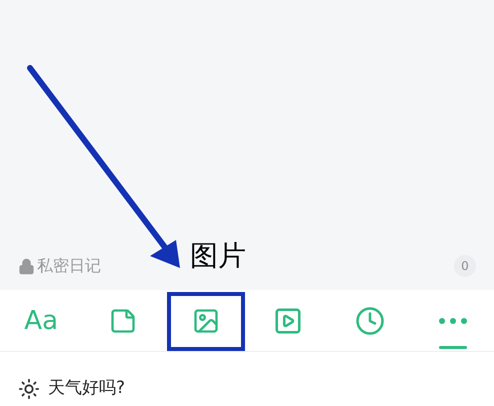  I want to click on font-button: Aa, so click(41, 321).